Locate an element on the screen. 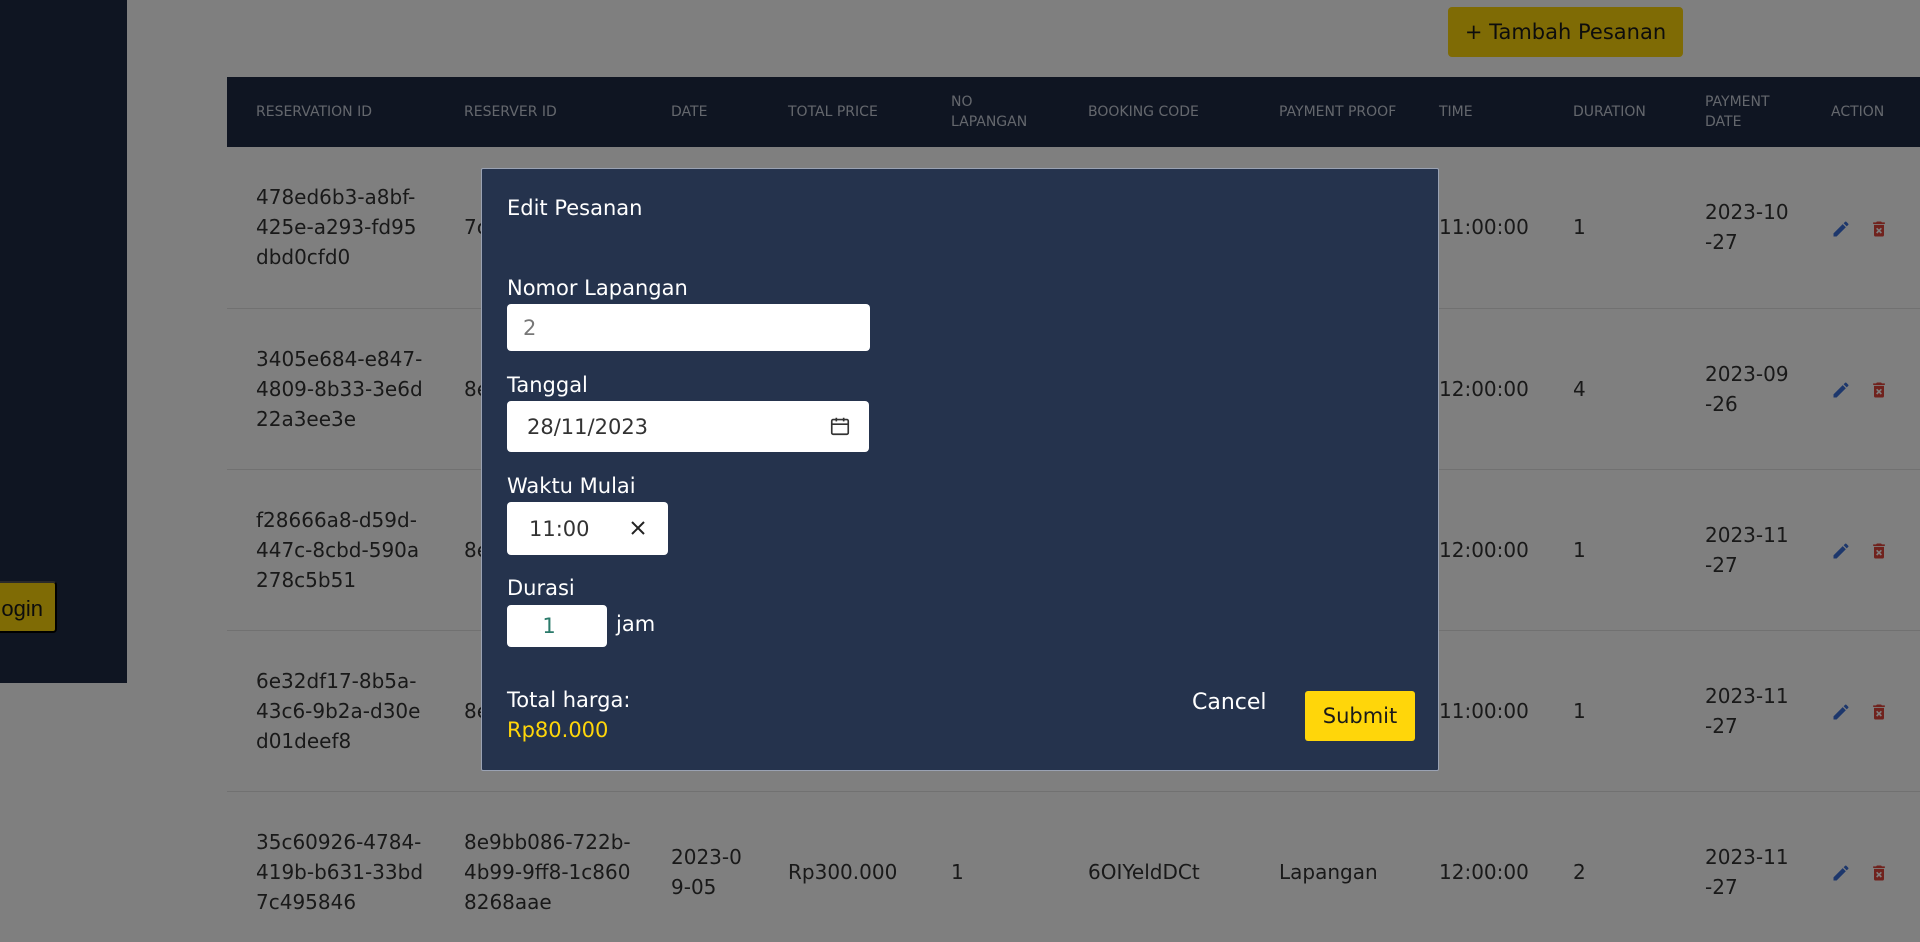 Image resolution: width=1920 pixels, height=942 pixels. durasi-unit: jam is located at coordinates (636, 624).